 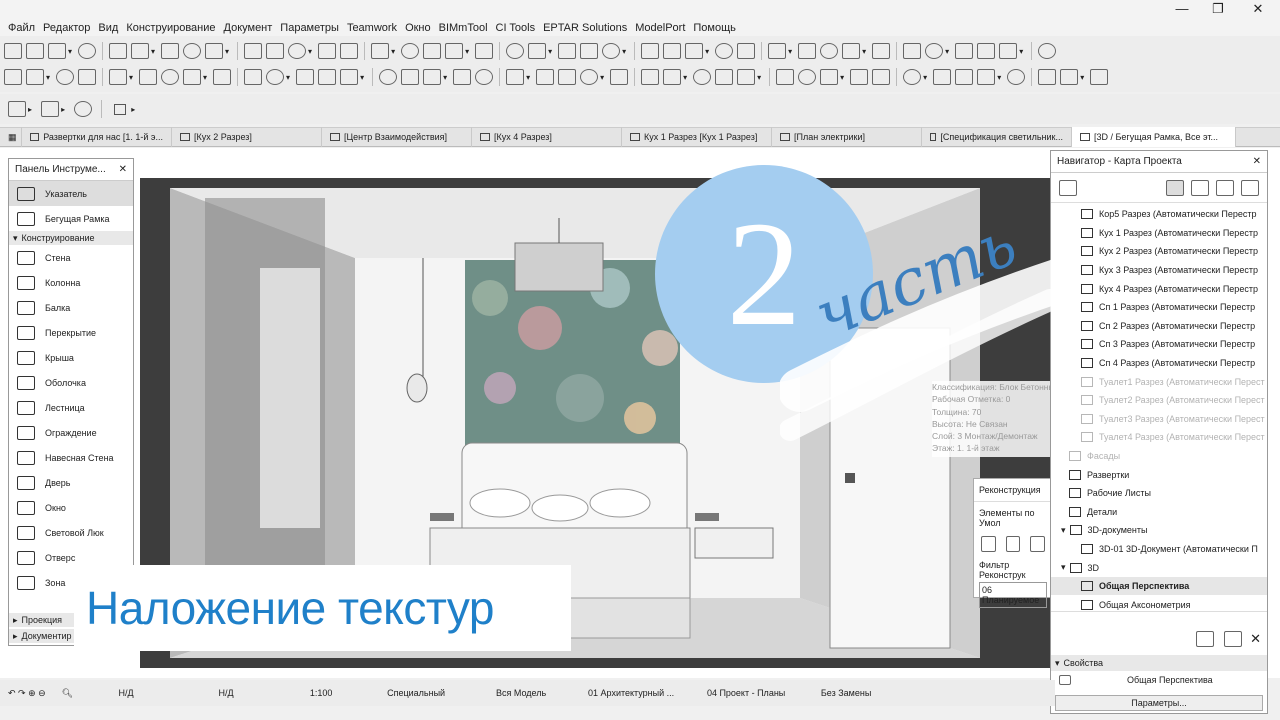 What do you see at coordinates (1159, 233) in the screenshot?
I see `navigator-item: Кух 1 Разрез (Автоматически Перестр` at bounding box center [1159, 233].